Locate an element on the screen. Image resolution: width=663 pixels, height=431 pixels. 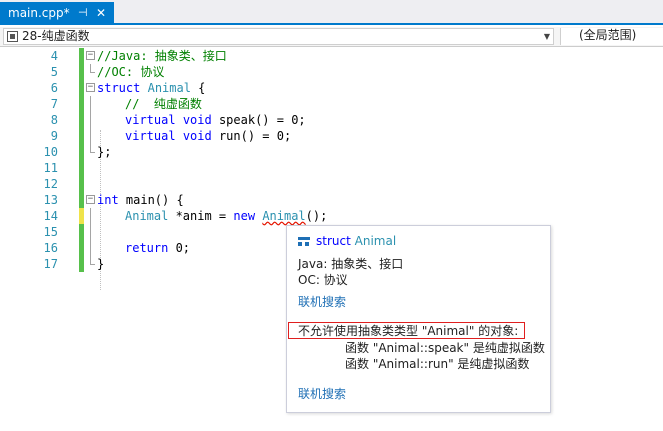
code-line: 14 Animal *anim = new Animal(); is located at coordinates (331, 216).